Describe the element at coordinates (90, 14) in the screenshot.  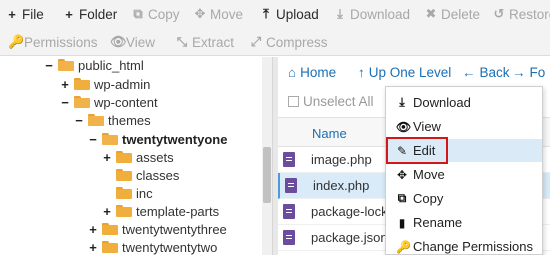
I see `new-folder-button: + Folder` at that location.